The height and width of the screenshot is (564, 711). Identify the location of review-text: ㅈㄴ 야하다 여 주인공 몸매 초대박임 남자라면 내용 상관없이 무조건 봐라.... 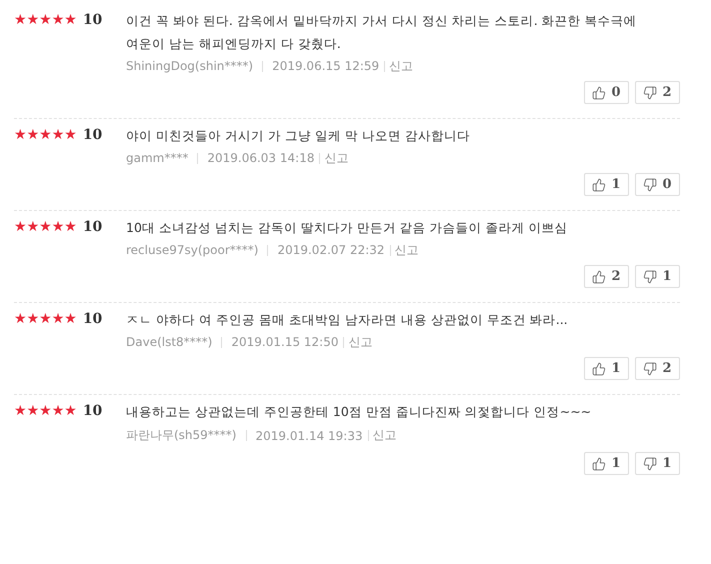
(347, 320).